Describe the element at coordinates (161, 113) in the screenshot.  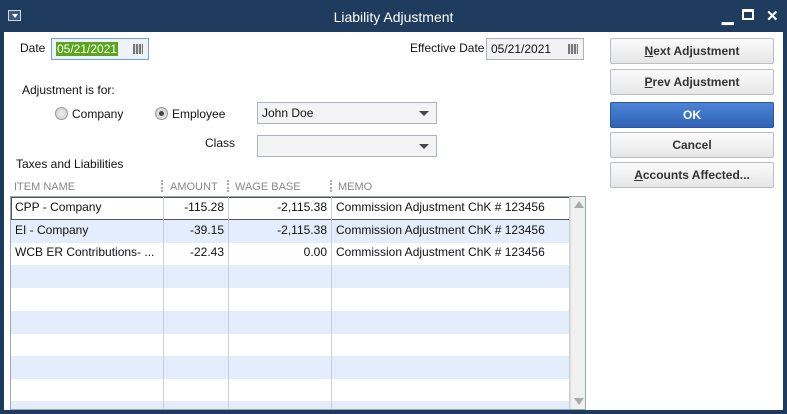
I see `employee-radio` at that location.